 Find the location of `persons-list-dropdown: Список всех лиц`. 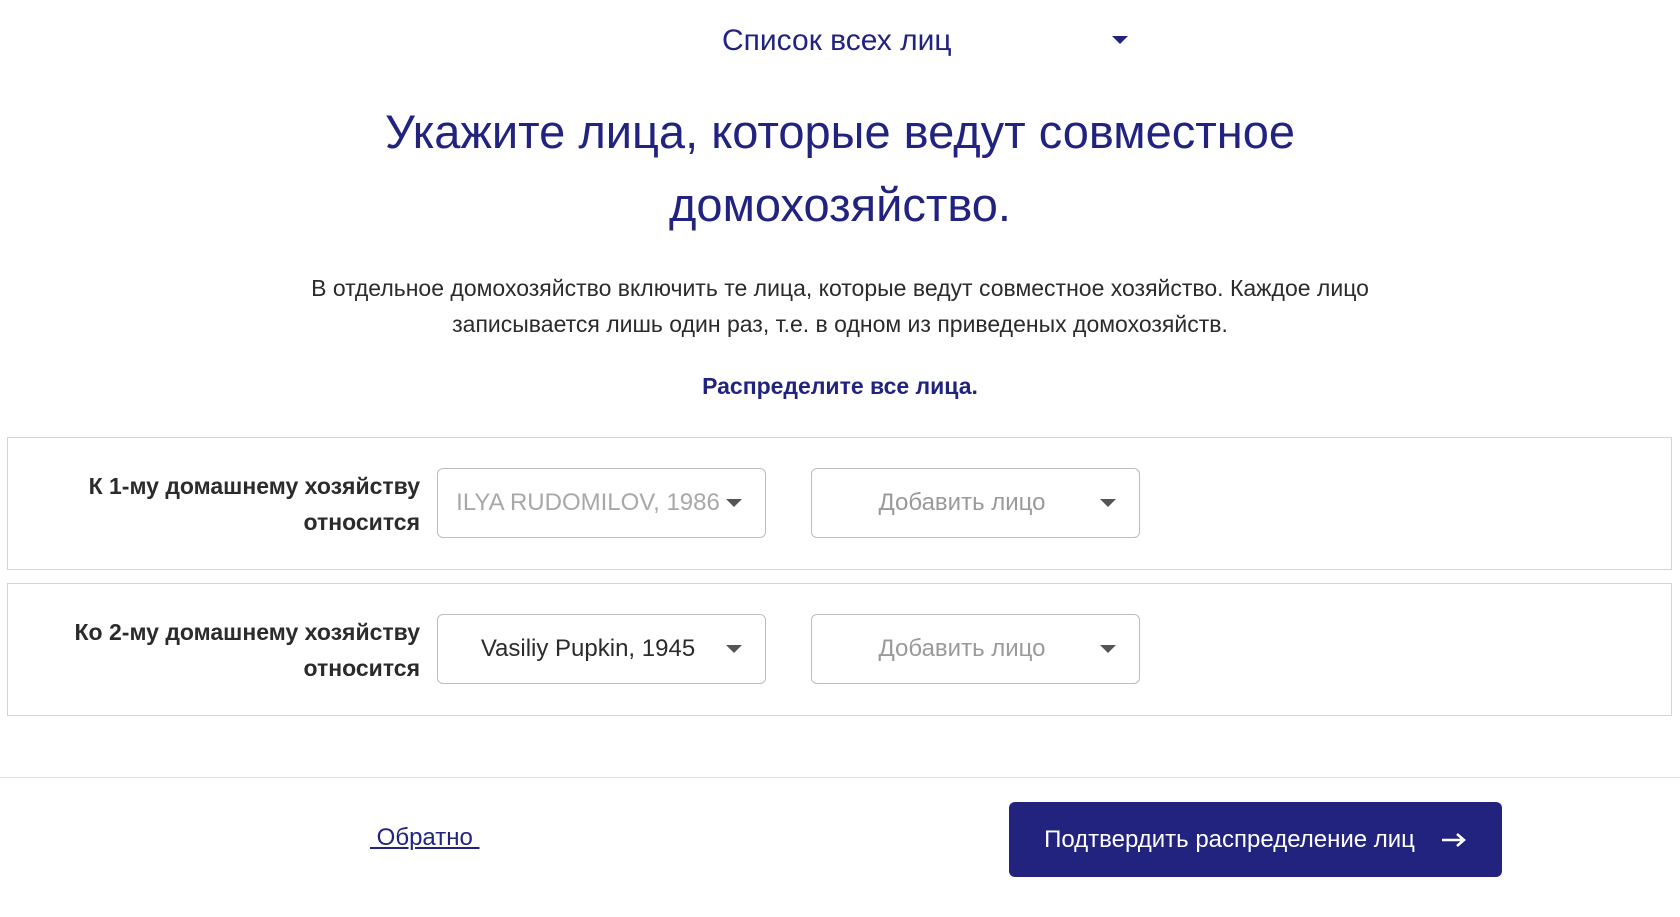

persons-list-dropdown: Список всех лиц is located at coordinates (927, 41).